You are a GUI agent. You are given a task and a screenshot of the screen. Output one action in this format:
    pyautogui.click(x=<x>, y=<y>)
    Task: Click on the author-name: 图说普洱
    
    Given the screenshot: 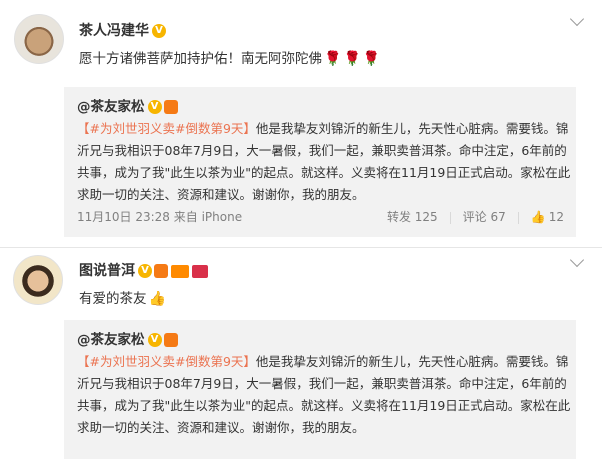 What is the action you would take?
    pyautogui.click(x=107, y=271)
    